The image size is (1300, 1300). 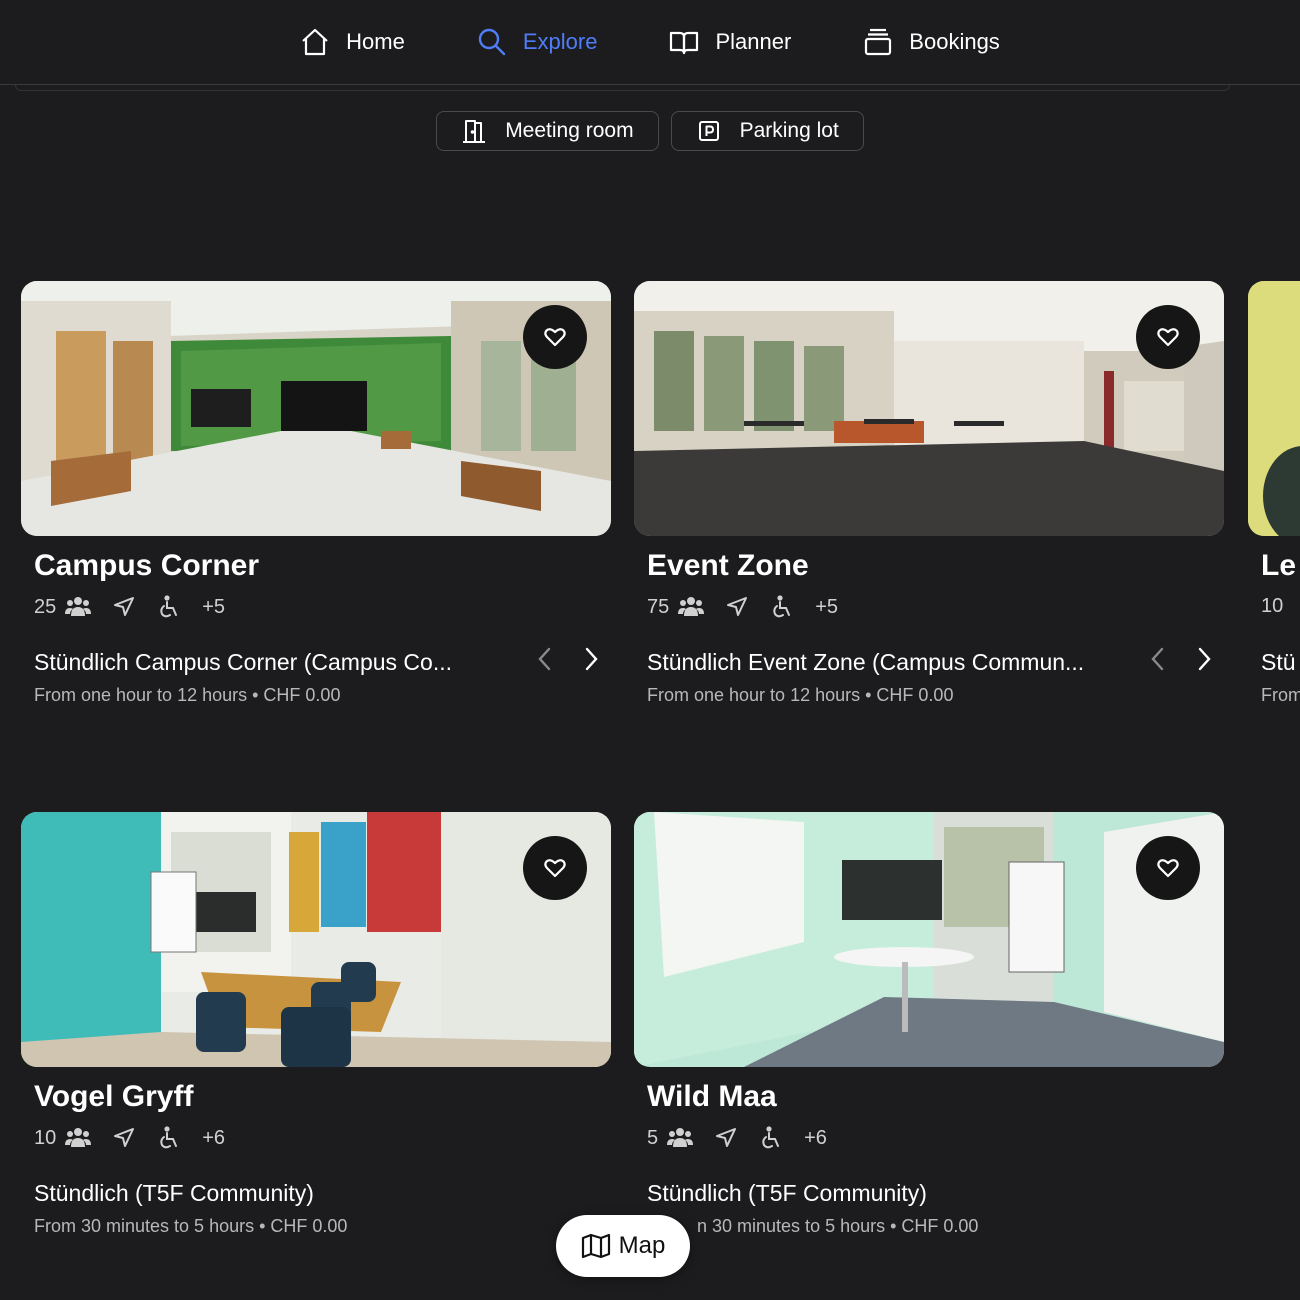 I want to click on filter-chips: Meeting room Parking lot, so click(x=650, y=131).